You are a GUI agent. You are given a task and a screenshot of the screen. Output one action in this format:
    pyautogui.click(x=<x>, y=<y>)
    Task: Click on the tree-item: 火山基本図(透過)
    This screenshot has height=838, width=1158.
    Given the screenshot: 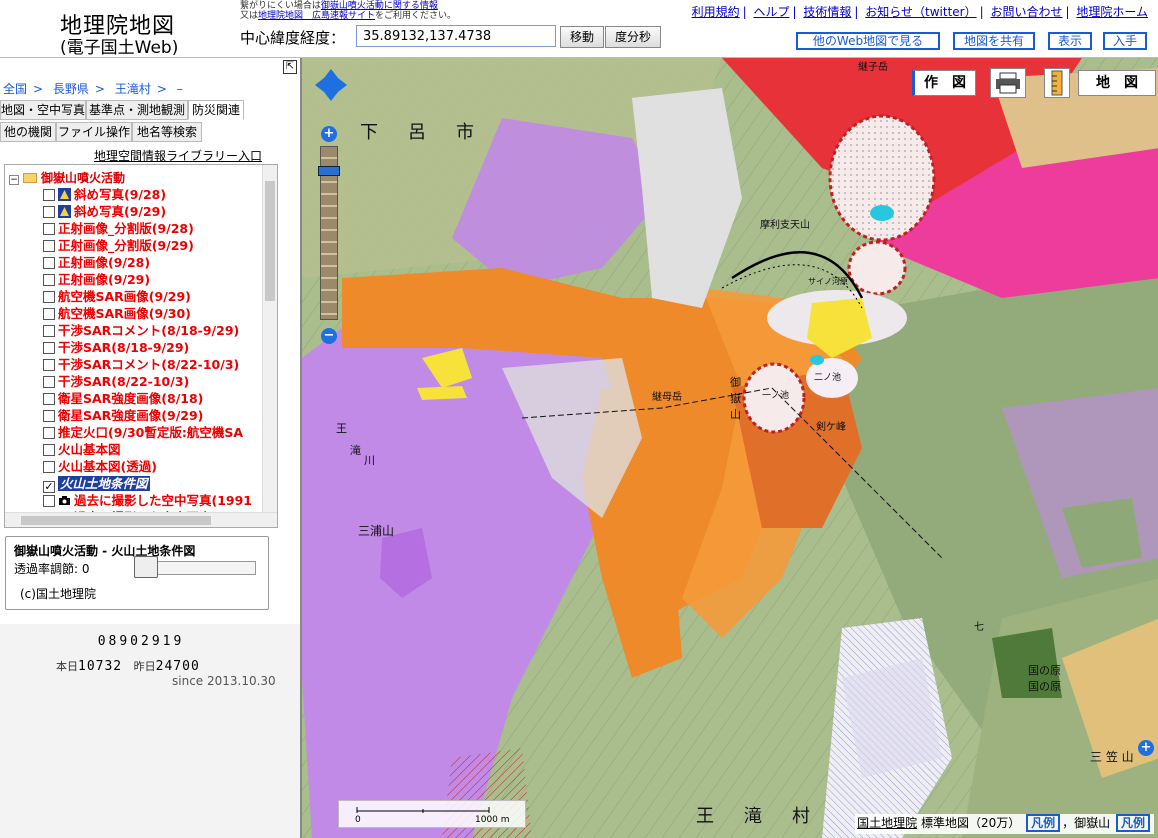 What is the action you would take?
    pyautogui.click(x=100, y=466)
    